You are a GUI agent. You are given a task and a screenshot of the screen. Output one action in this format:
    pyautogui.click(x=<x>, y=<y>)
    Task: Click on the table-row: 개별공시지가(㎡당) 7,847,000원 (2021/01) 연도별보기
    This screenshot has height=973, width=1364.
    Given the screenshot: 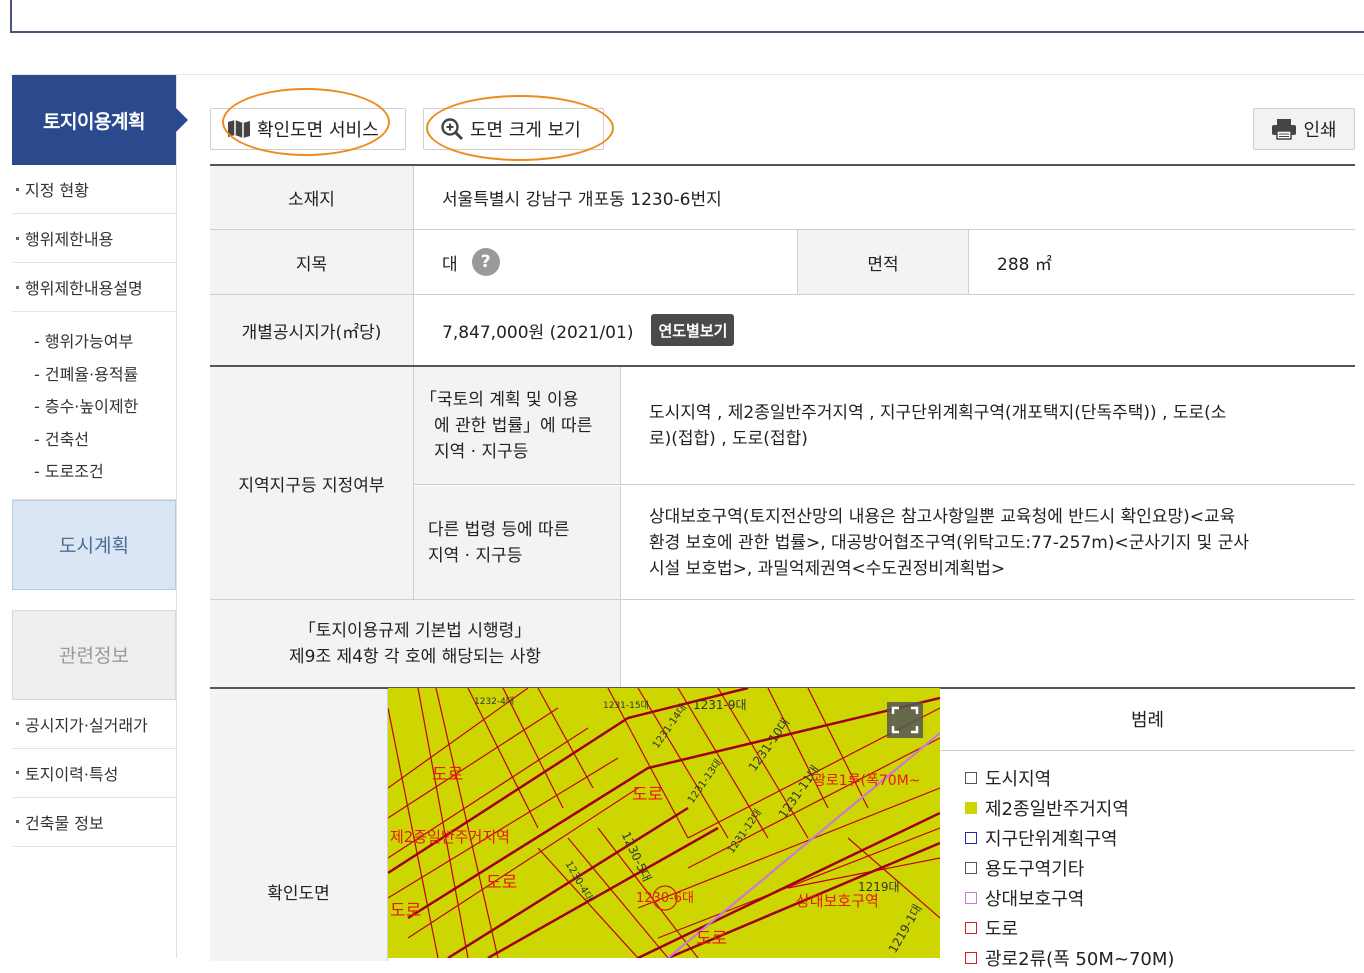 What is the action you would take?
    pyautogui.click(x=782, y=331)
    